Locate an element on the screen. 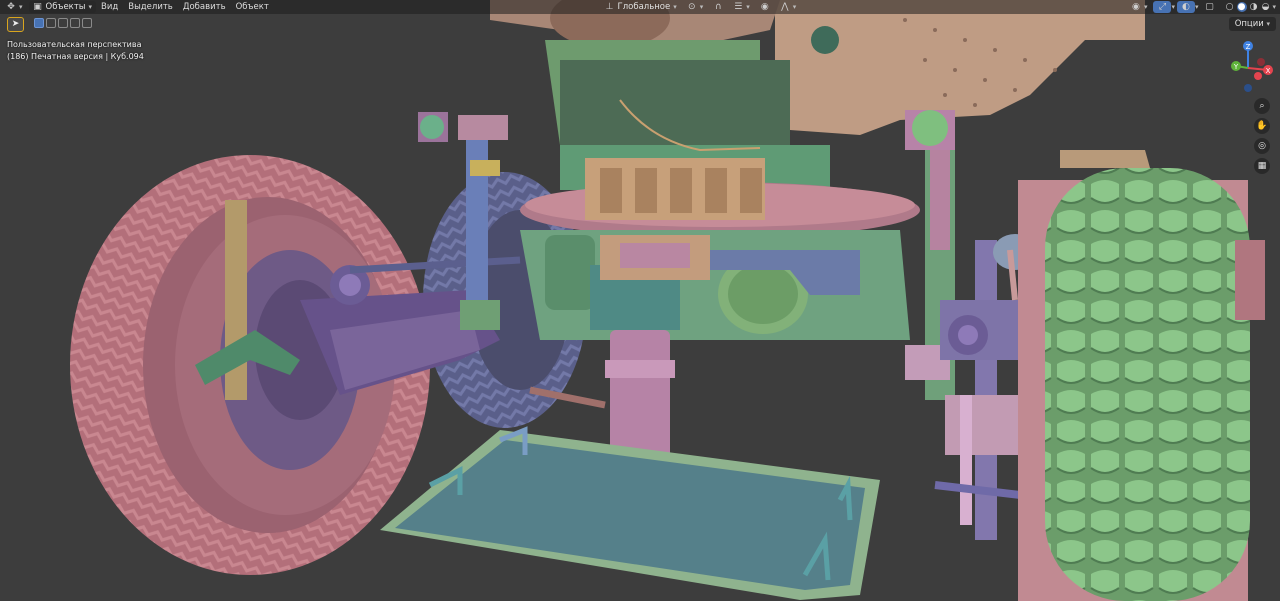 This screenshot has height=601, width=1280. menu-add: Добавить is located at coordinates (204, 7).